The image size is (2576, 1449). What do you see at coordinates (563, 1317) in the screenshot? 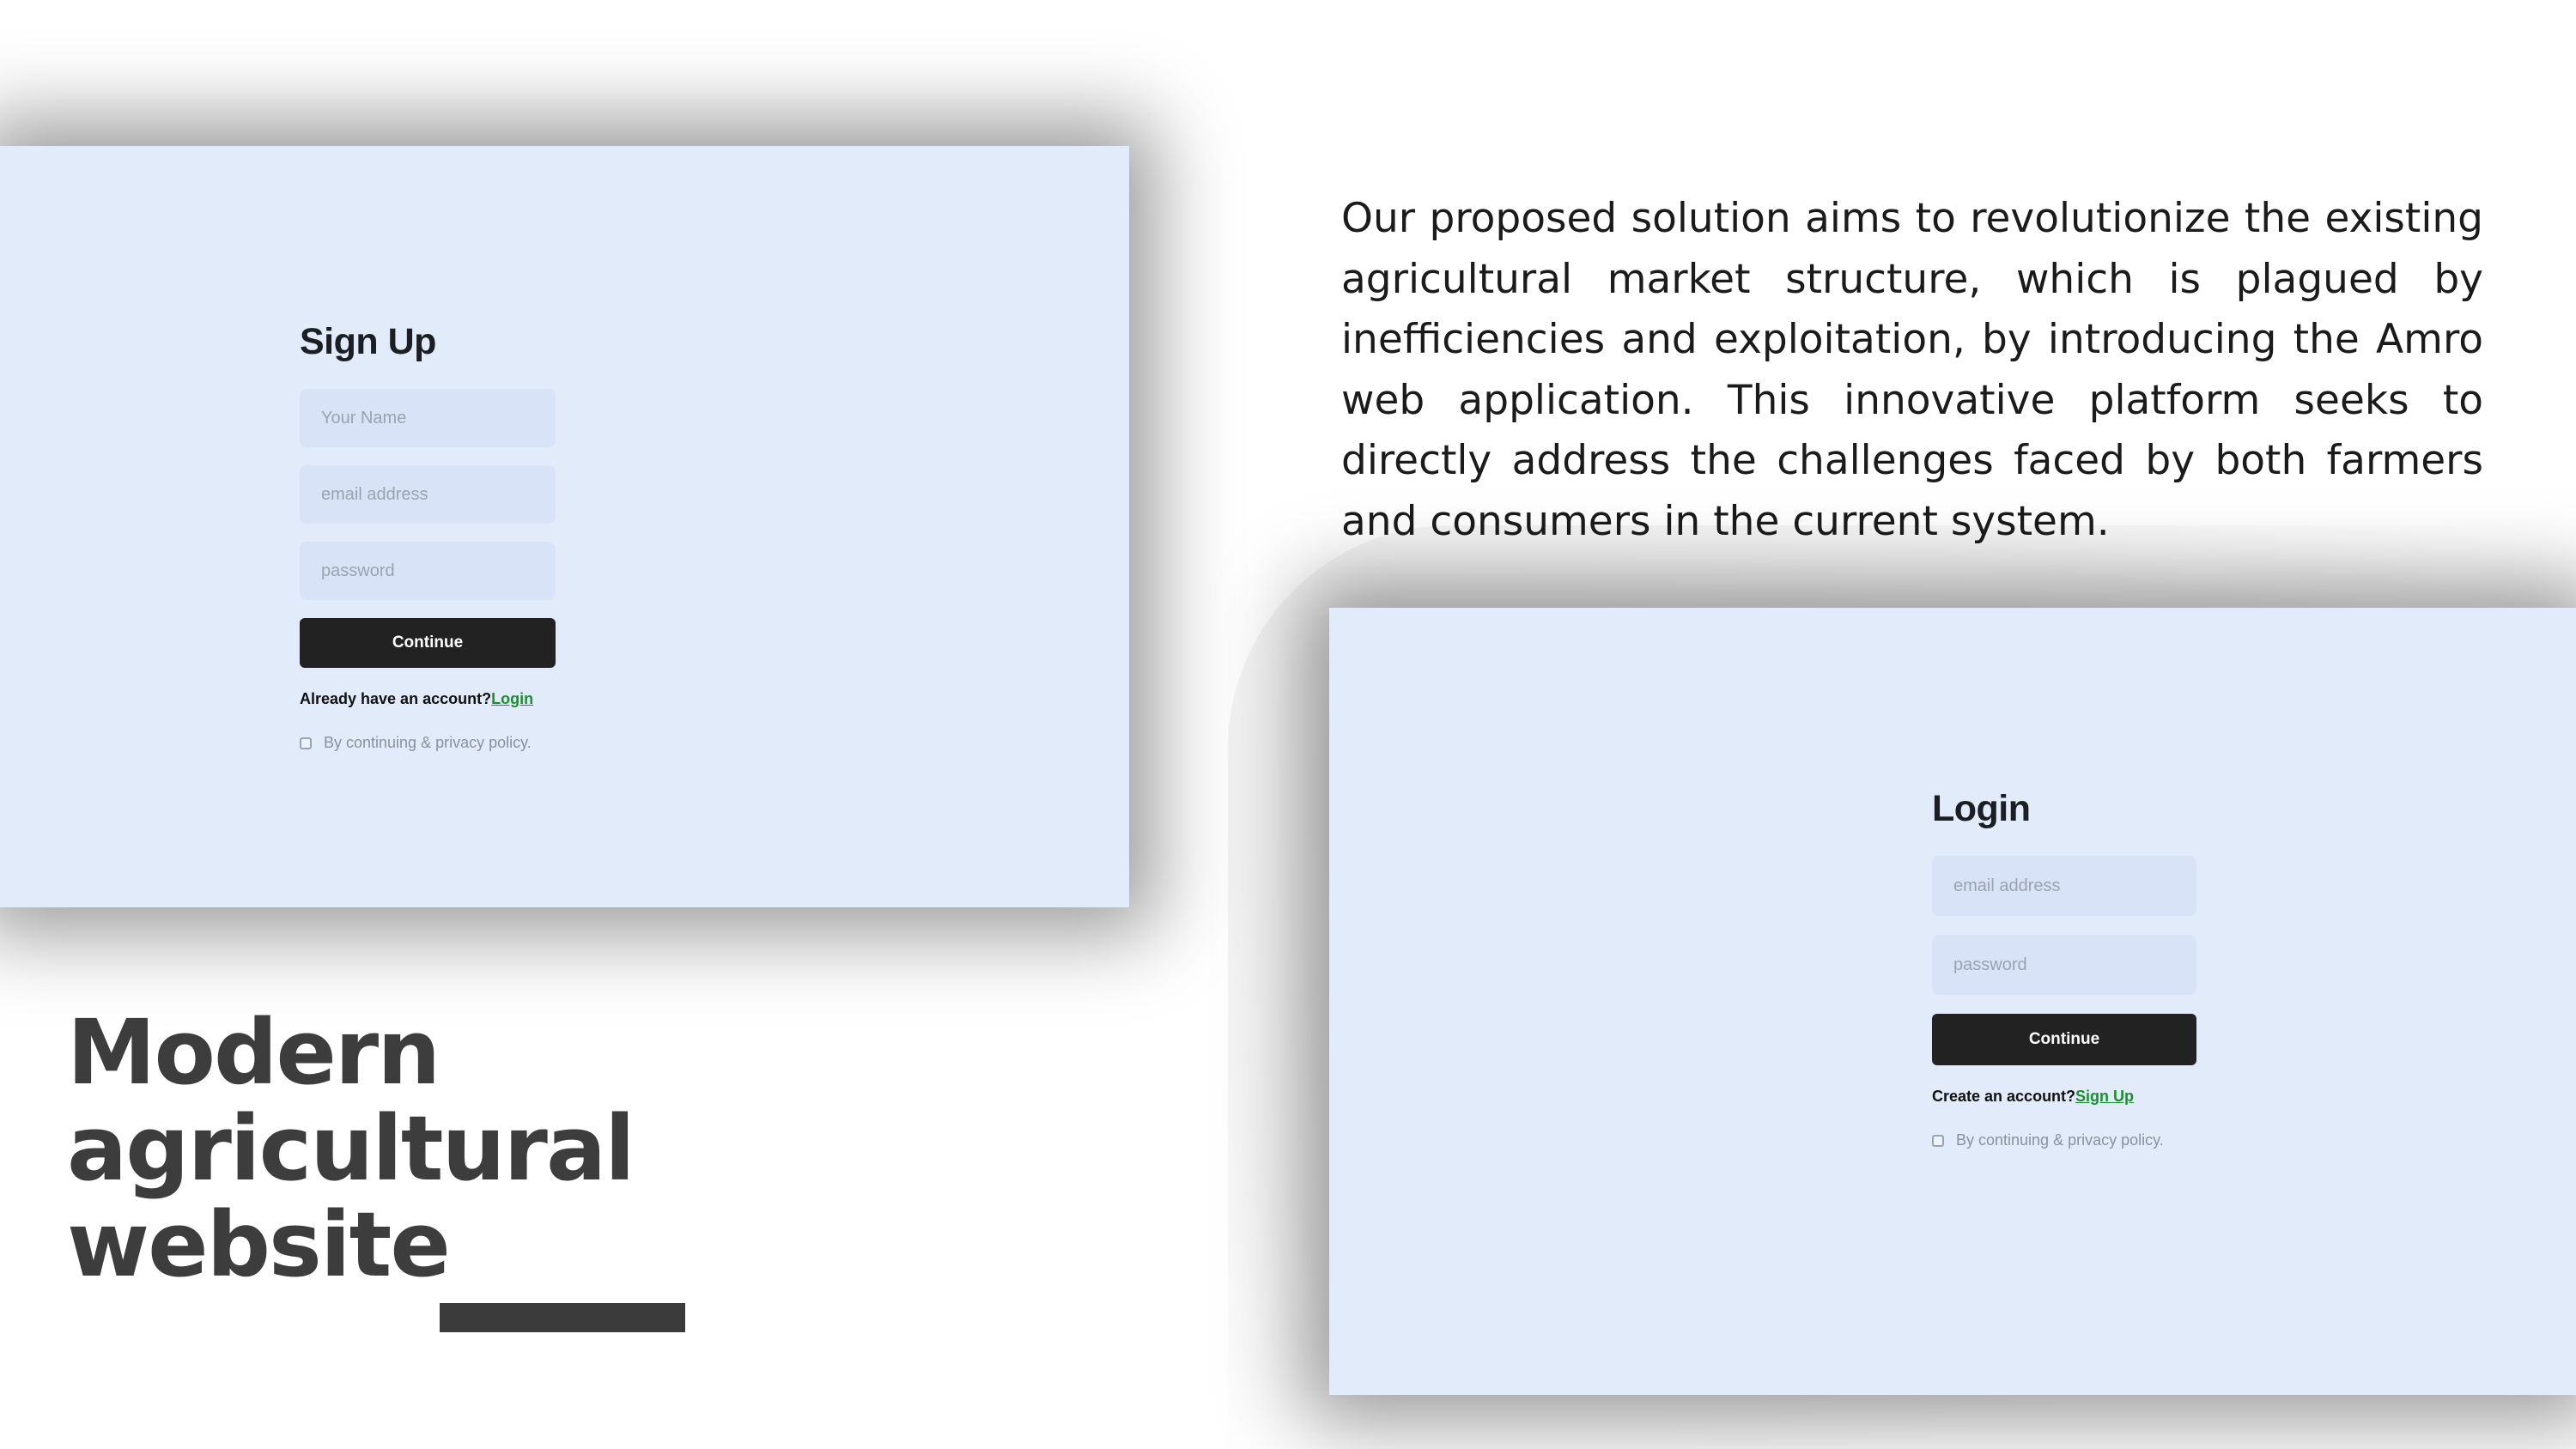
I see `decorative-underline-bar` at bounding box center [563, 1317].